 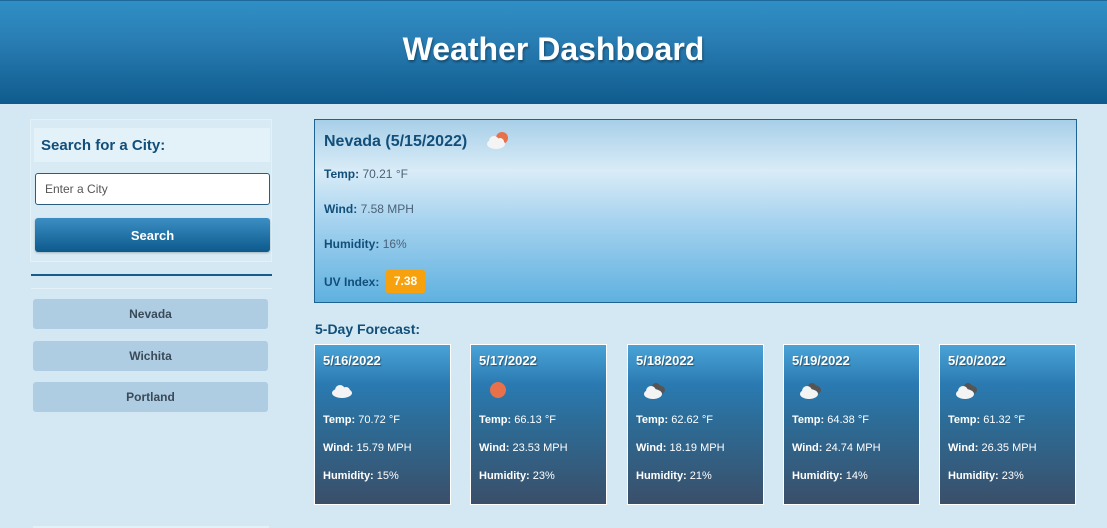 What do you see at coordinates (385, 174) in the screenshot?
I see `current-temp-value: 70.21 °F` at bounding box center [385, 174].